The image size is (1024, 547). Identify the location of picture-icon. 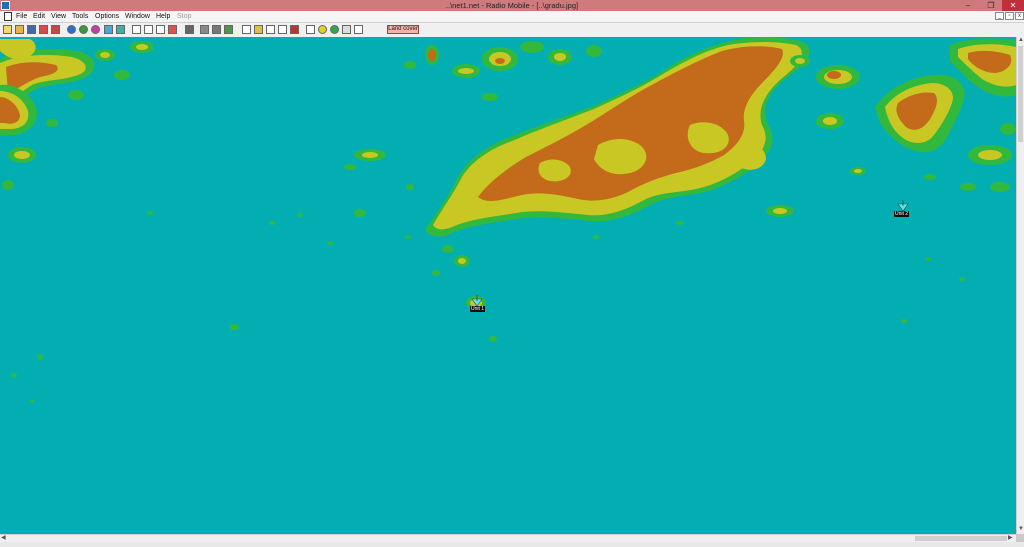
(204, 29).